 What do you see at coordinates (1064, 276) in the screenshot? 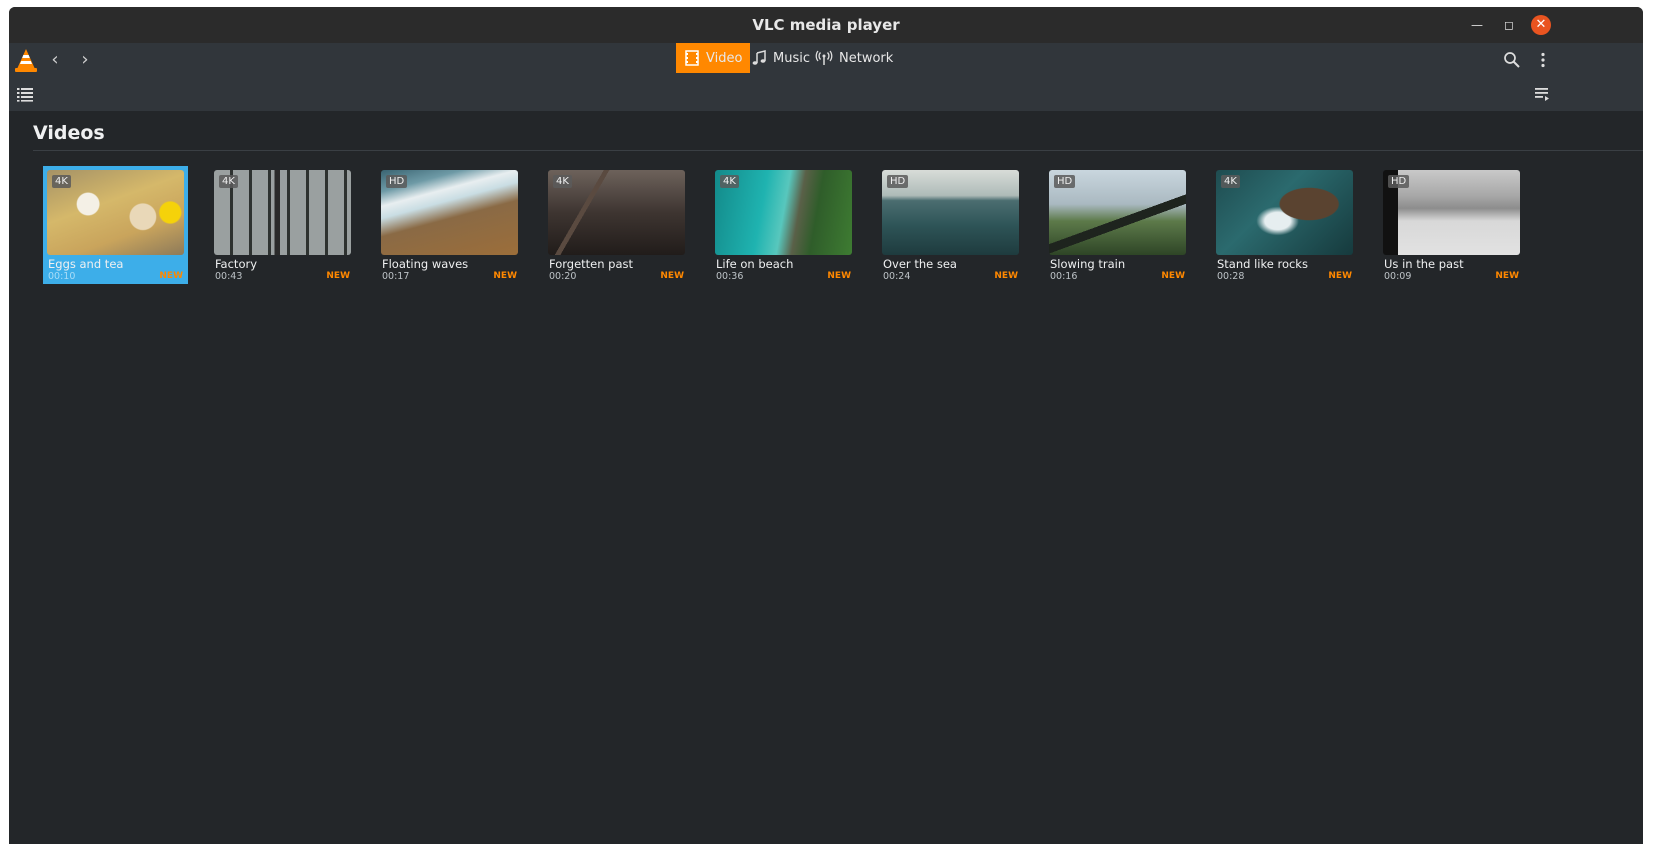
I see `video-duration: 00:16` at bounding box center [1064, 276].